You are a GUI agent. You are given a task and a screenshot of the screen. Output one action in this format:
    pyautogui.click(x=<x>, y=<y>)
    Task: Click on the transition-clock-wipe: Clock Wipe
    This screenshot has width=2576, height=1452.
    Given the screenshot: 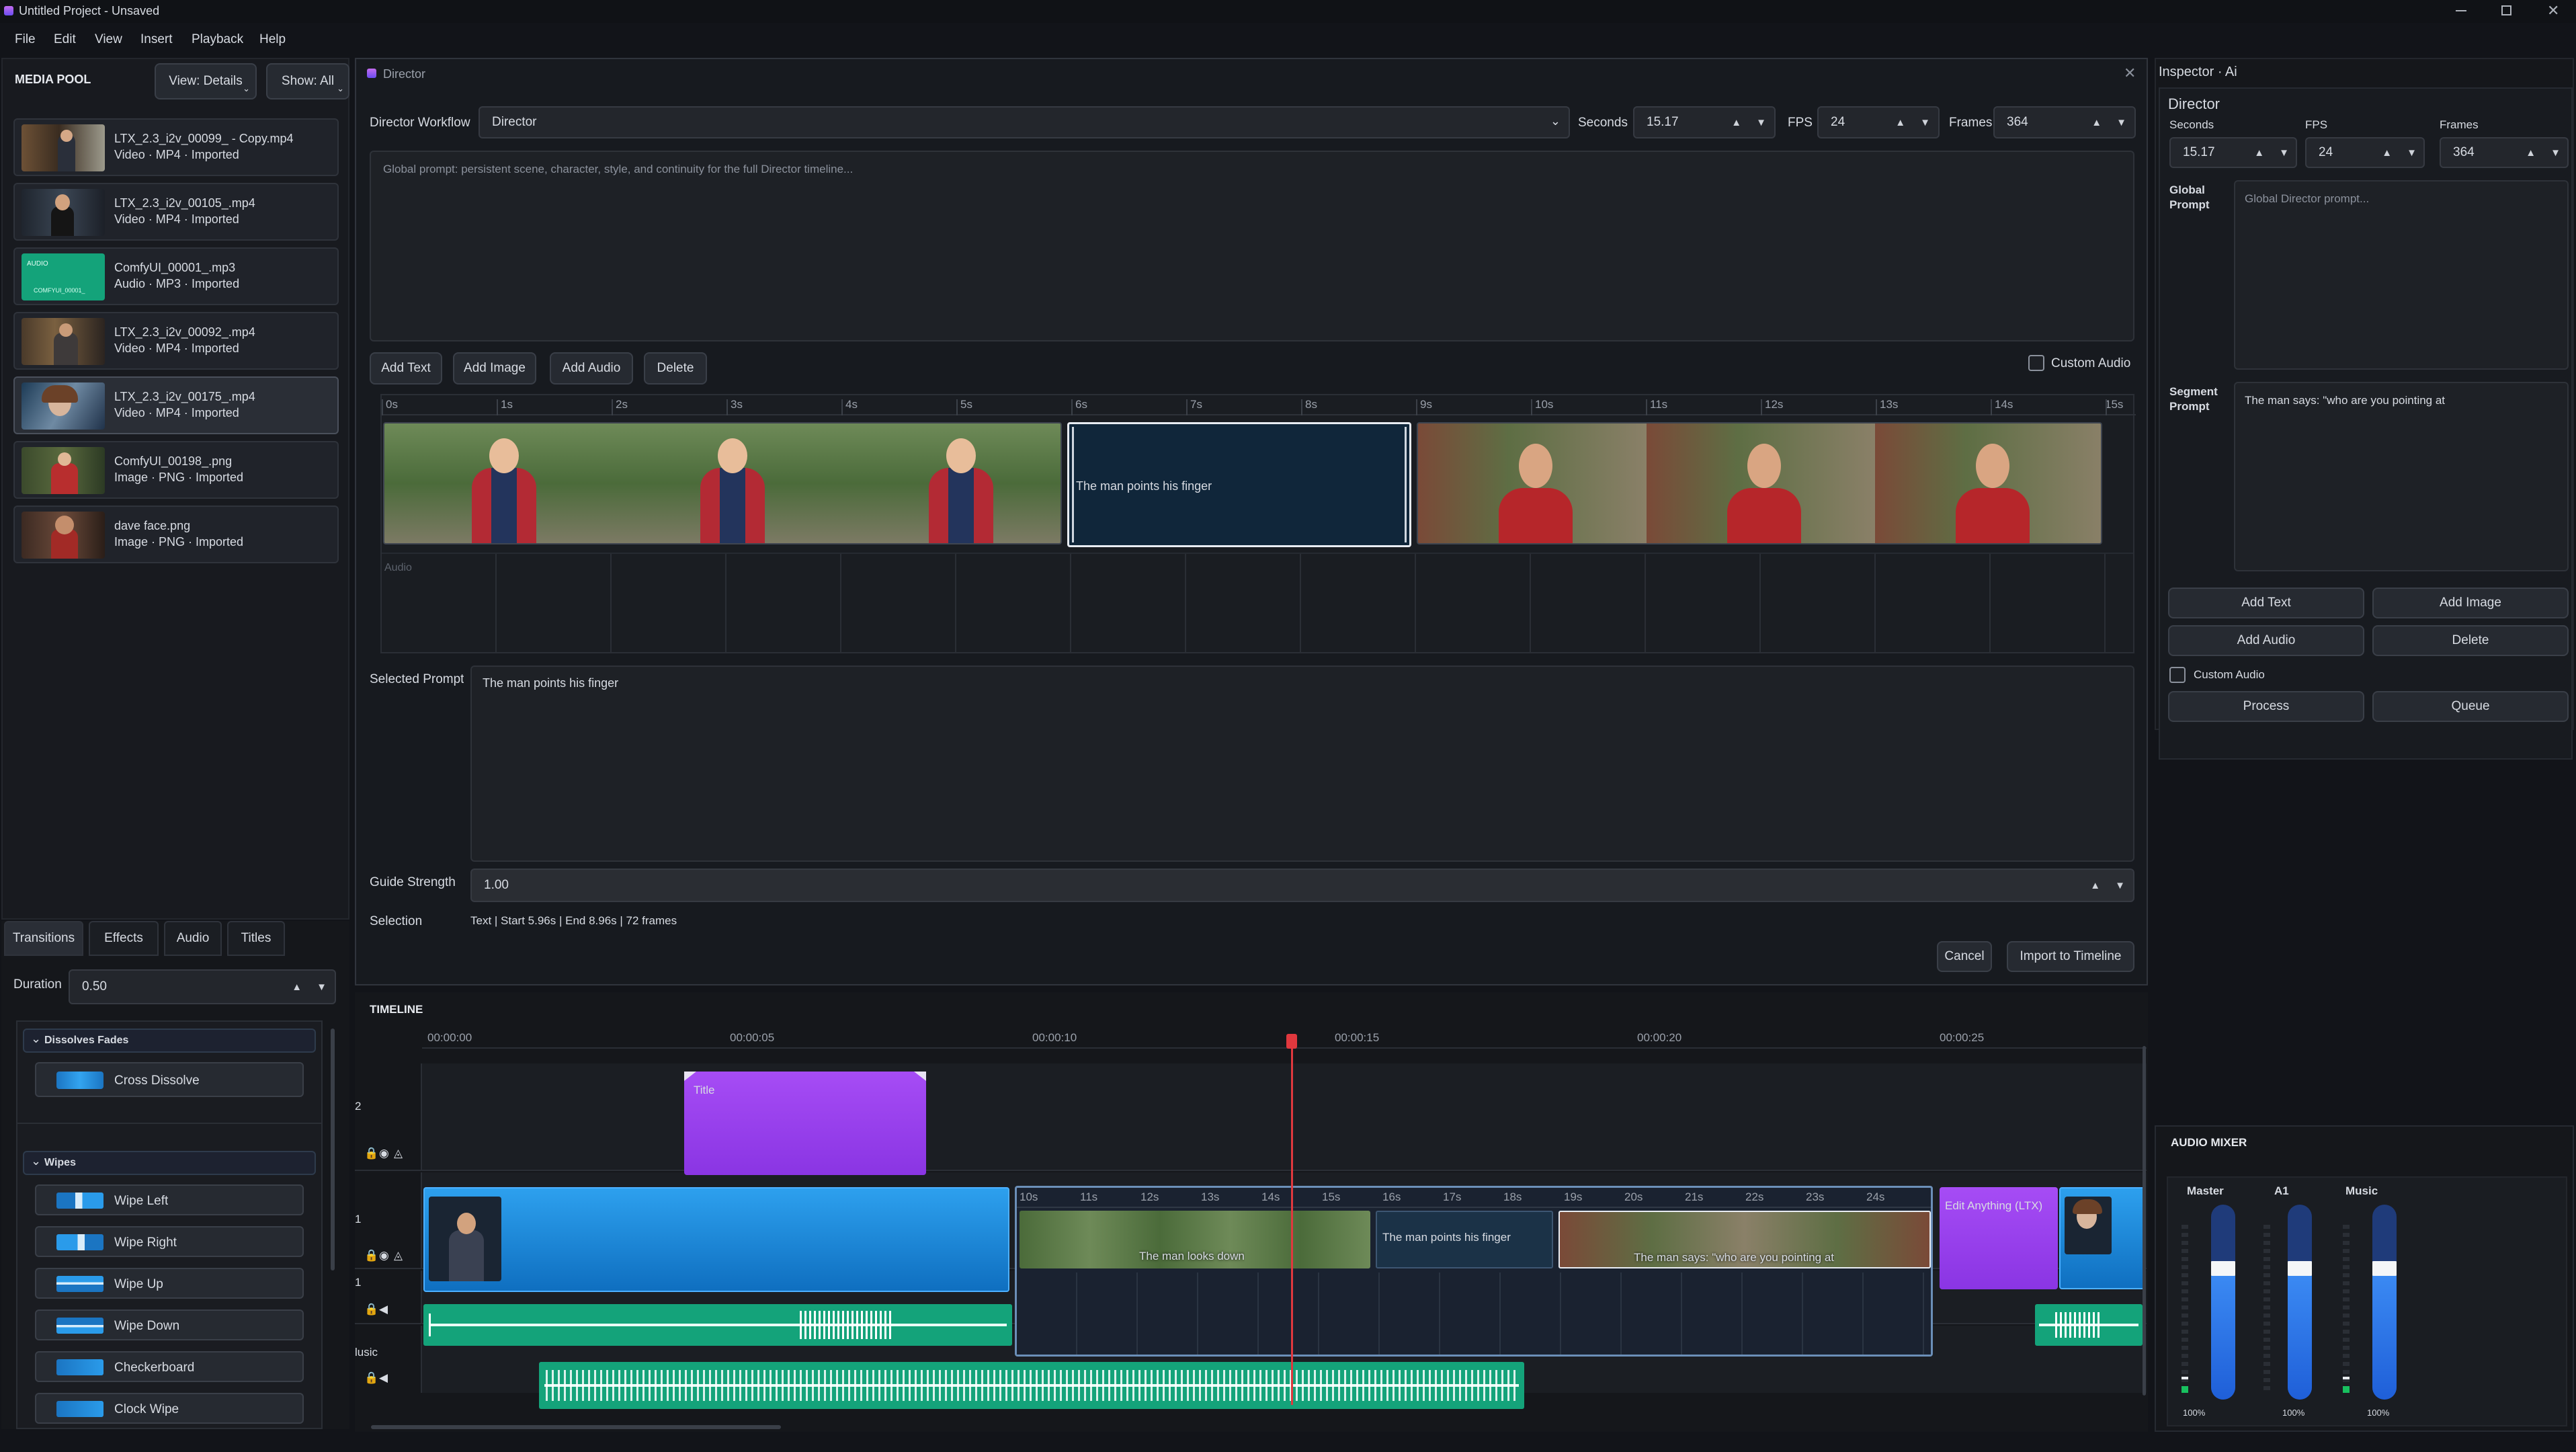 What is the action you would take?
    pyautogui.click(x=169, y=1409)
    